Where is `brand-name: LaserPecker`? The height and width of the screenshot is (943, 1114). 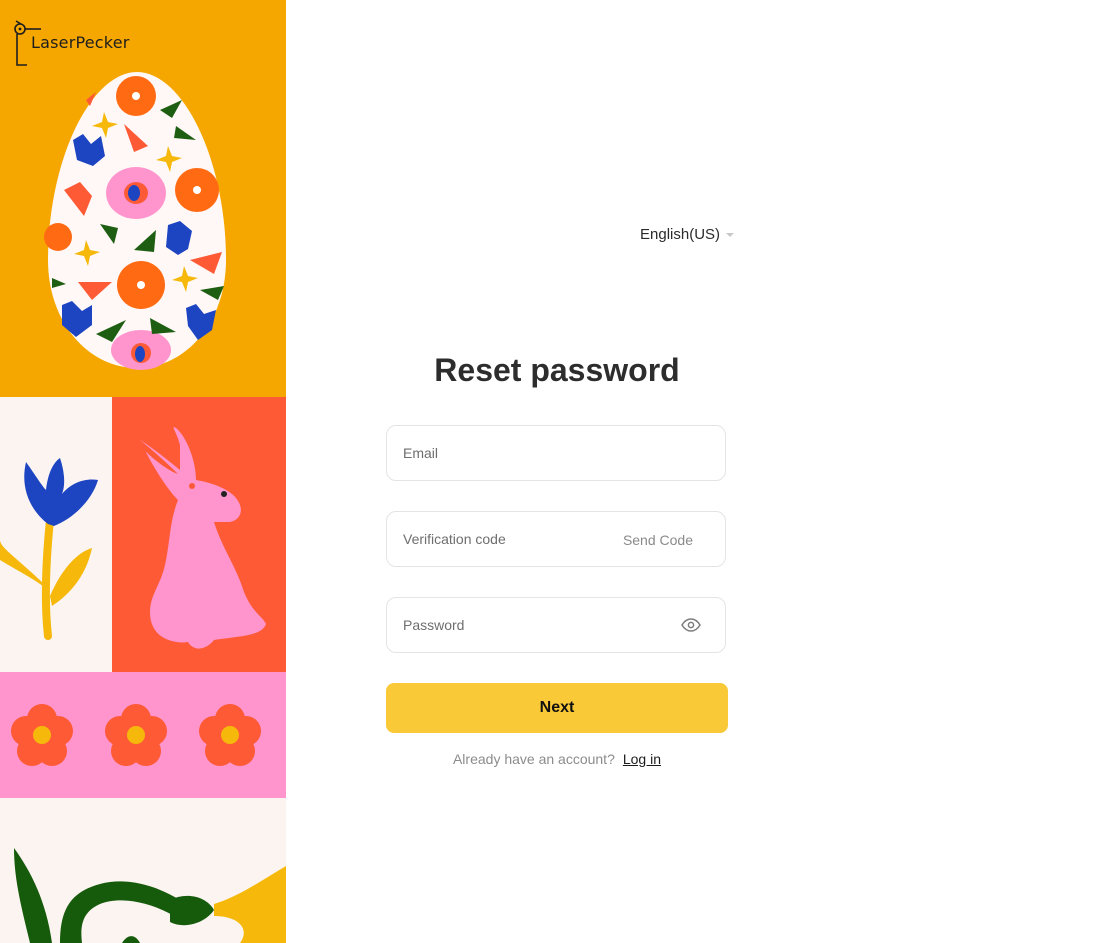 brand-name: LaserPecker is located at coordinates (80, 42).